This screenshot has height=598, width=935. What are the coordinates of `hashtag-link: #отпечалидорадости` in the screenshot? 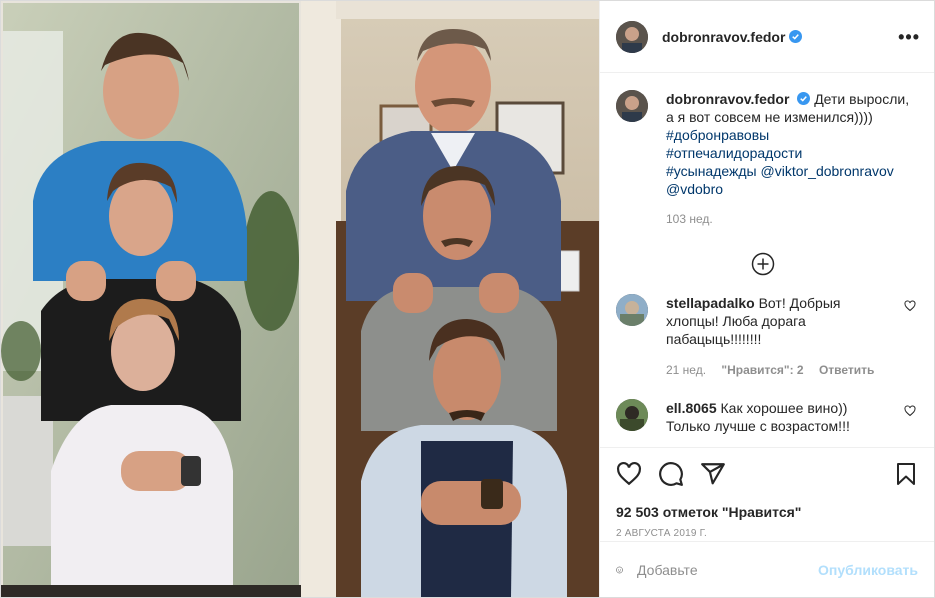 It's located at (734, 153).